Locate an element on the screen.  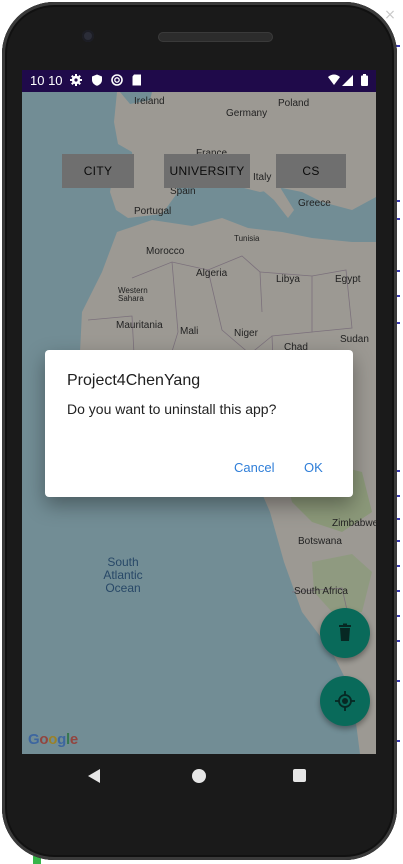
navigation-bar is located at coordinates (199, 777).